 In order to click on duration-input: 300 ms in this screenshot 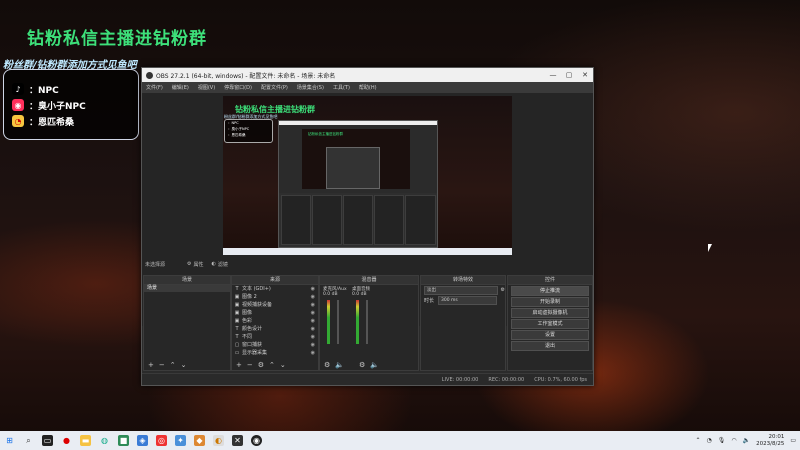, I will do `click(468, 300)`.